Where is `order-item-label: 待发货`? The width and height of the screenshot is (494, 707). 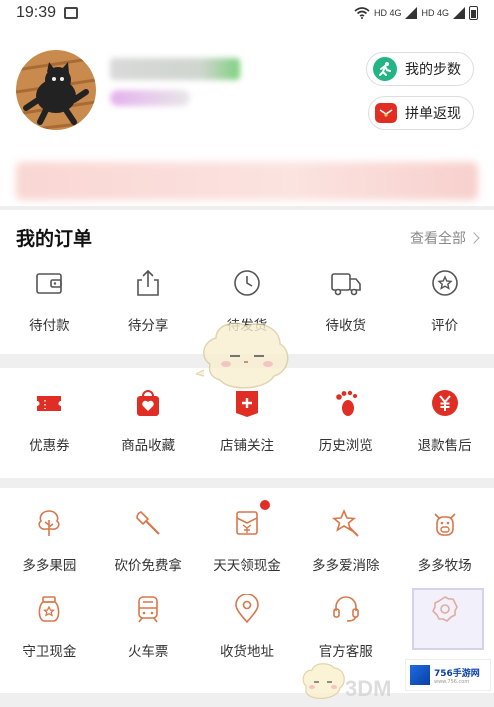 order-item-label: 待发货 is located at coordinates (247, 326).